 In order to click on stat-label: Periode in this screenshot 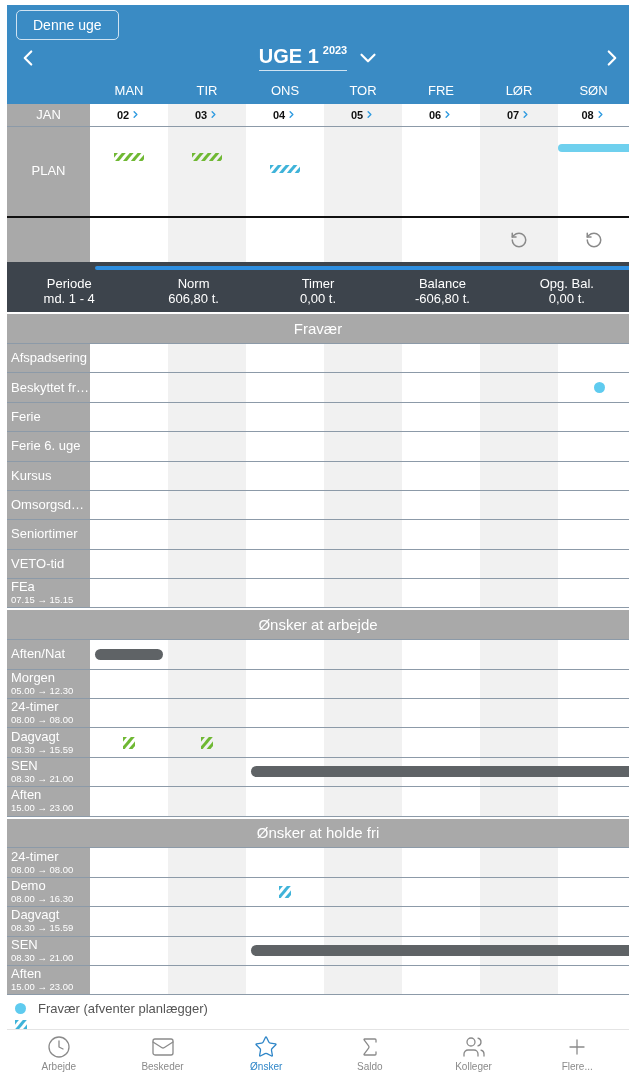, I will do `click(69, 284)`.